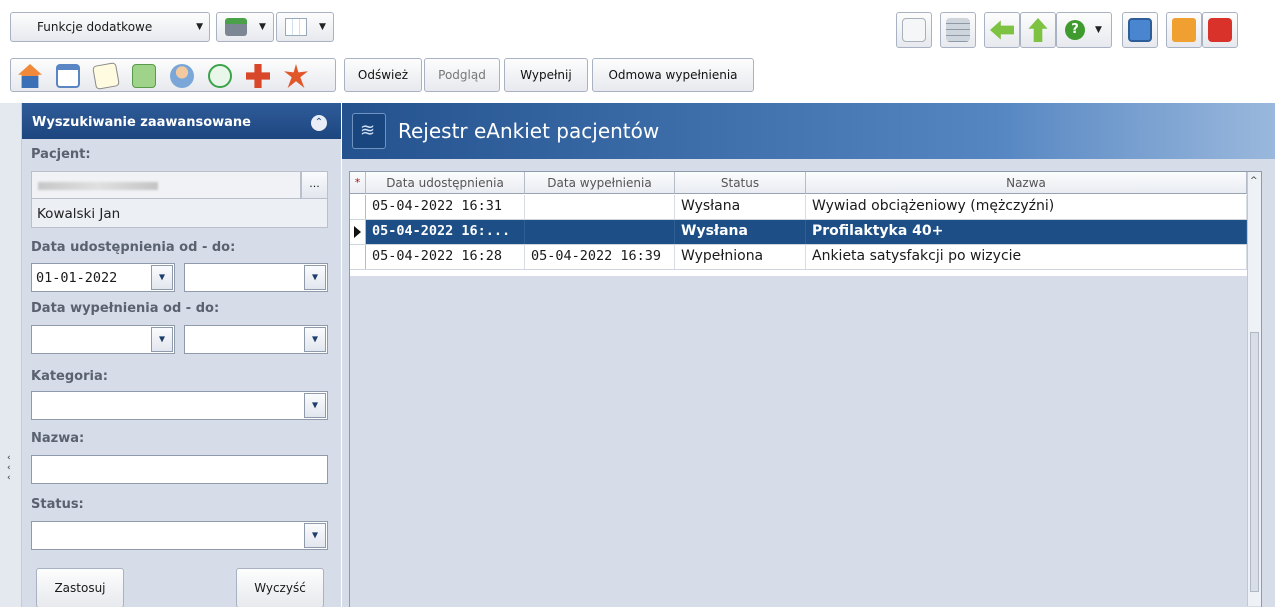  What do you see at coordinates (1254, 462) in the screenshot?
I see `scrollbar-thumb` at bounding box center [1254, 462].